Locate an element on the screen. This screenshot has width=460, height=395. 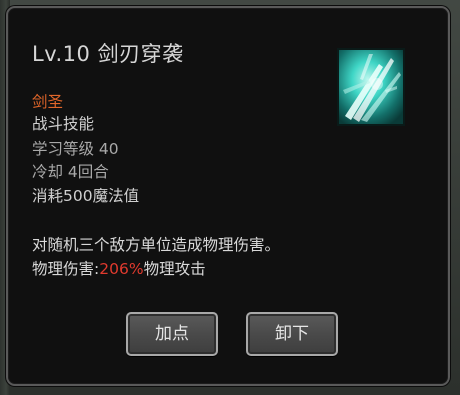
damage-suffix: 物理攻击 is located at coordinates (174, 269).